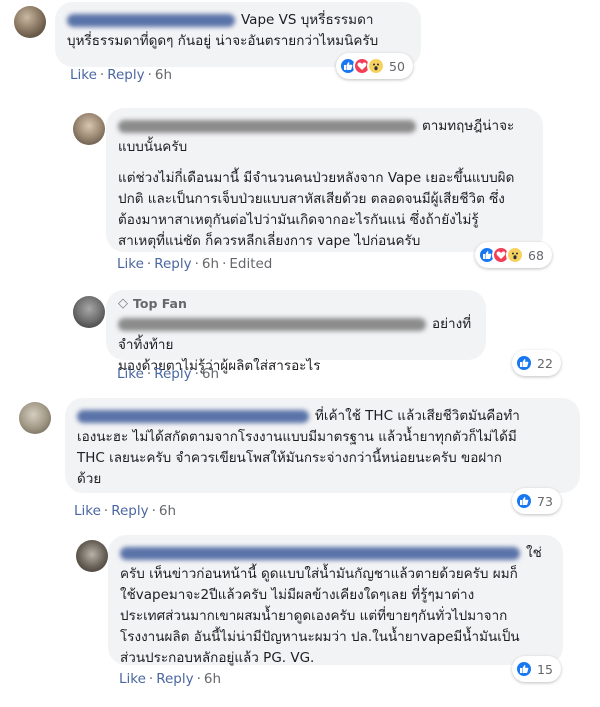 Image resolution: width=600 pixels, height=707 pixels. Describe the element at coordinates (536, 669) in the screenshot. I see `reaction-summary: 15` at that location.